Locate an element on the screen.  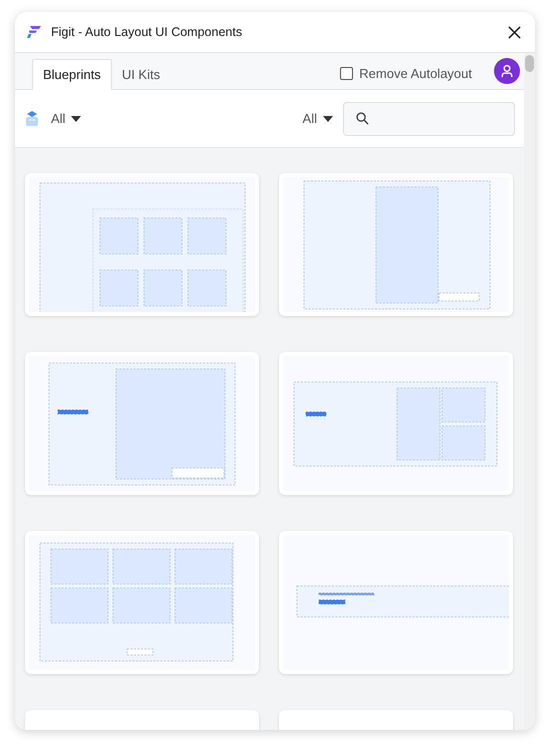
category-dropdown: All is located at coordinates (66, 118).